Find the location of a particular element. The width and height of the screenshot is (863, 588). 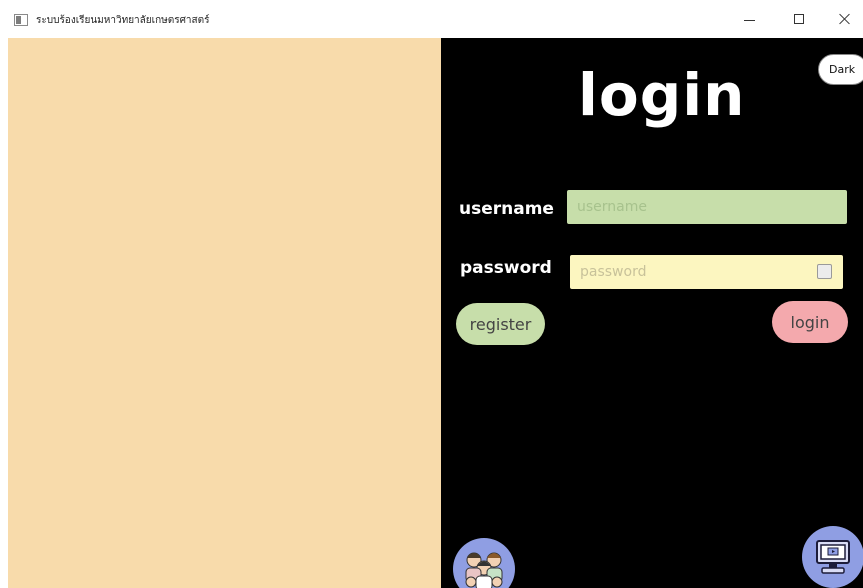

minimize-icon is located at coordinates (749, 20).